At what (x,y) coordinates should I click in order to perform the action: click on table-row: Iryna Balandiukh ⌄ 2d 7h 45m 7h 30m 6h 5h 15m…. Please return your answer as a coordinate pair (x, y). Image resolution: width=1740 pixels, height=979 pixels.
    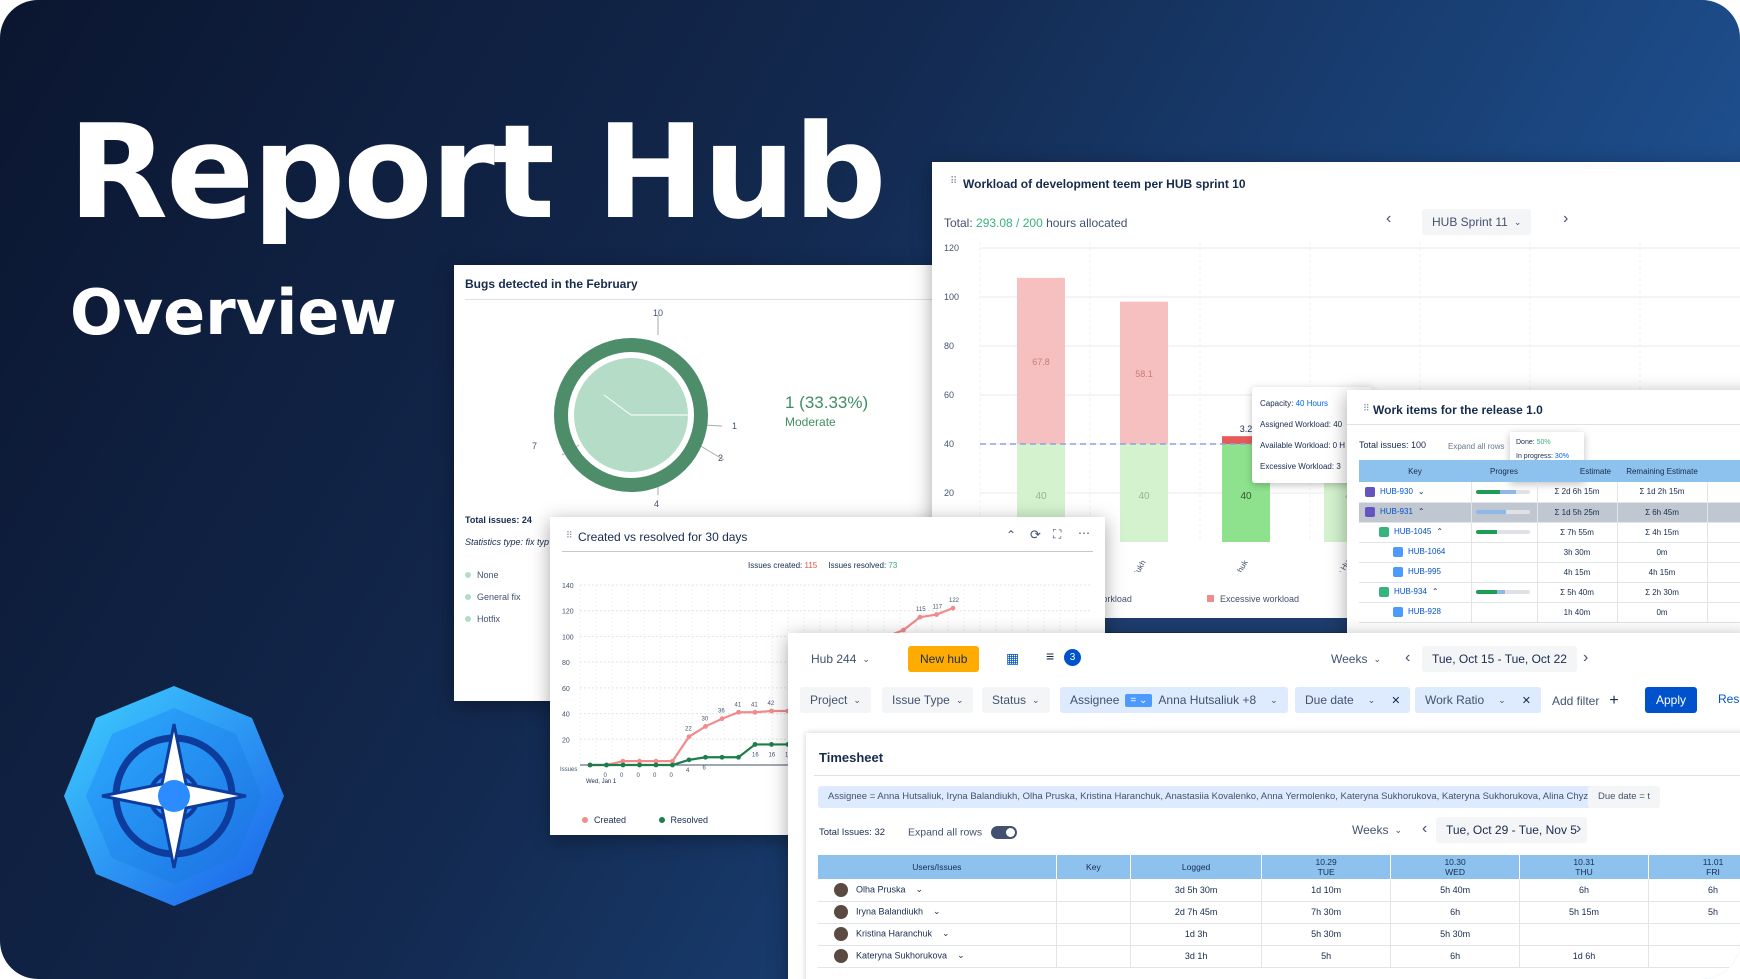
    Looking at the image, I should click on (1279, 912).